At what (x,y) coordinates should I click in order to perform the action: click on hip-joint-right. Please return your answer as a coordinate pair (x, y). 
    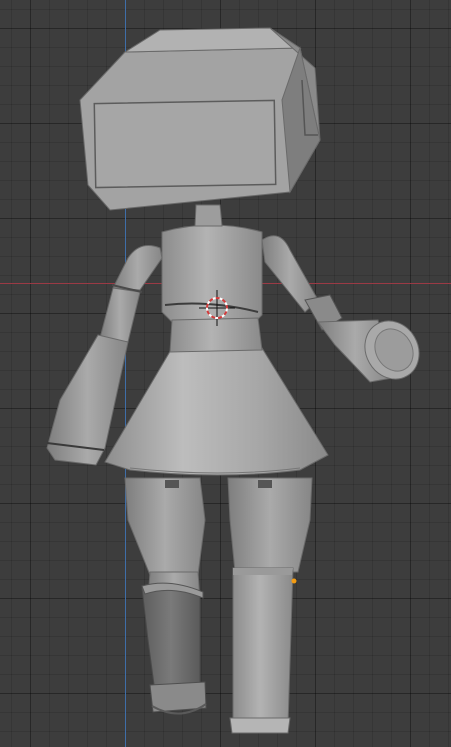
    Looking at the image, I should click on (265, 484).